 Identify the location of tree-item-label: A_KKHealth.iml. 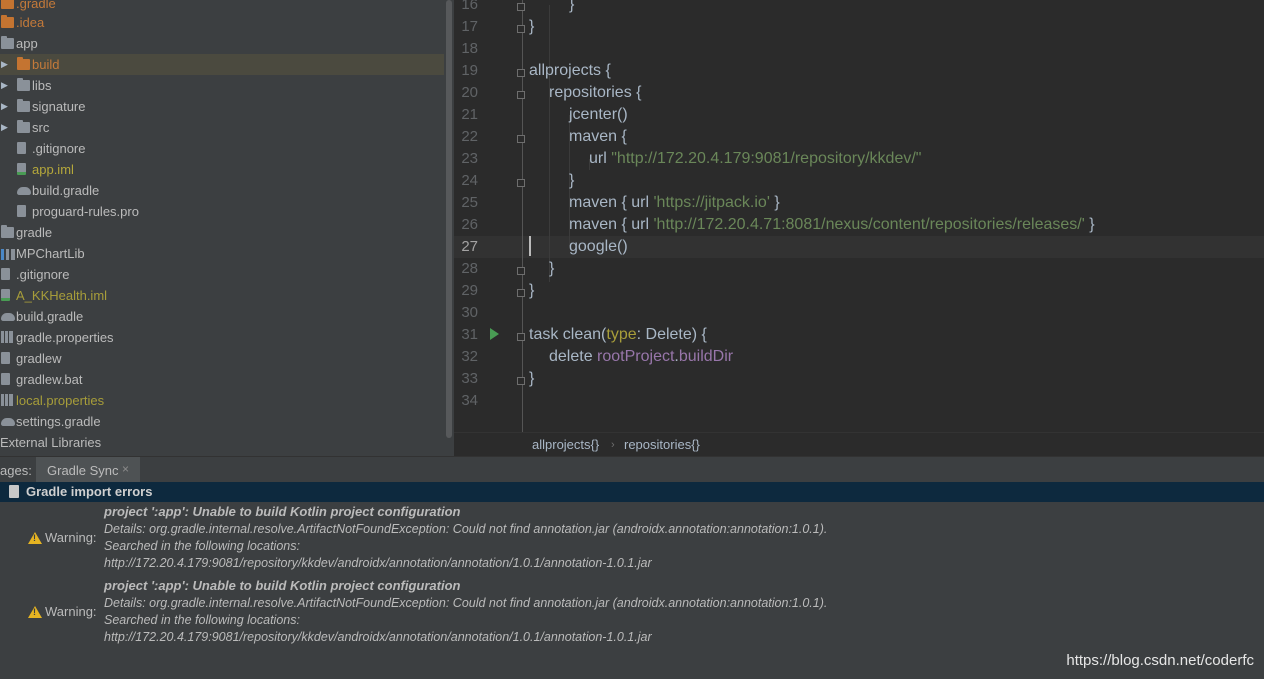
(62, 295).